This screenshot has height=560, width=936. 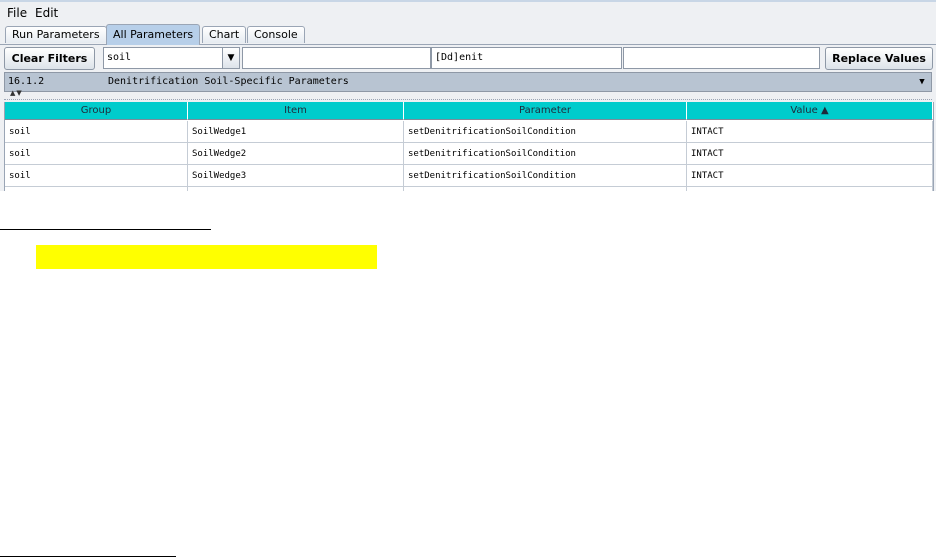 I want to click on cell-item: SoilWedge2, so click(x=296, y=154).